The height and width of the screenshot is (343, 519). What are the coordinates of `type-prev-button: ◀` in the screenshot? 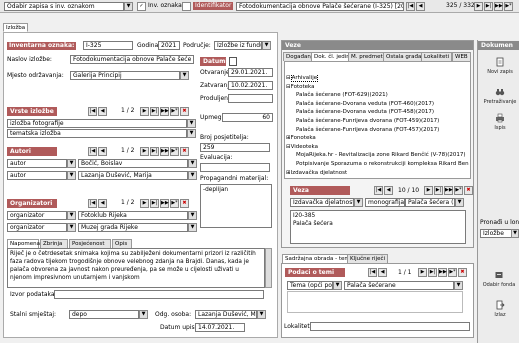 It's located at (102, 111).